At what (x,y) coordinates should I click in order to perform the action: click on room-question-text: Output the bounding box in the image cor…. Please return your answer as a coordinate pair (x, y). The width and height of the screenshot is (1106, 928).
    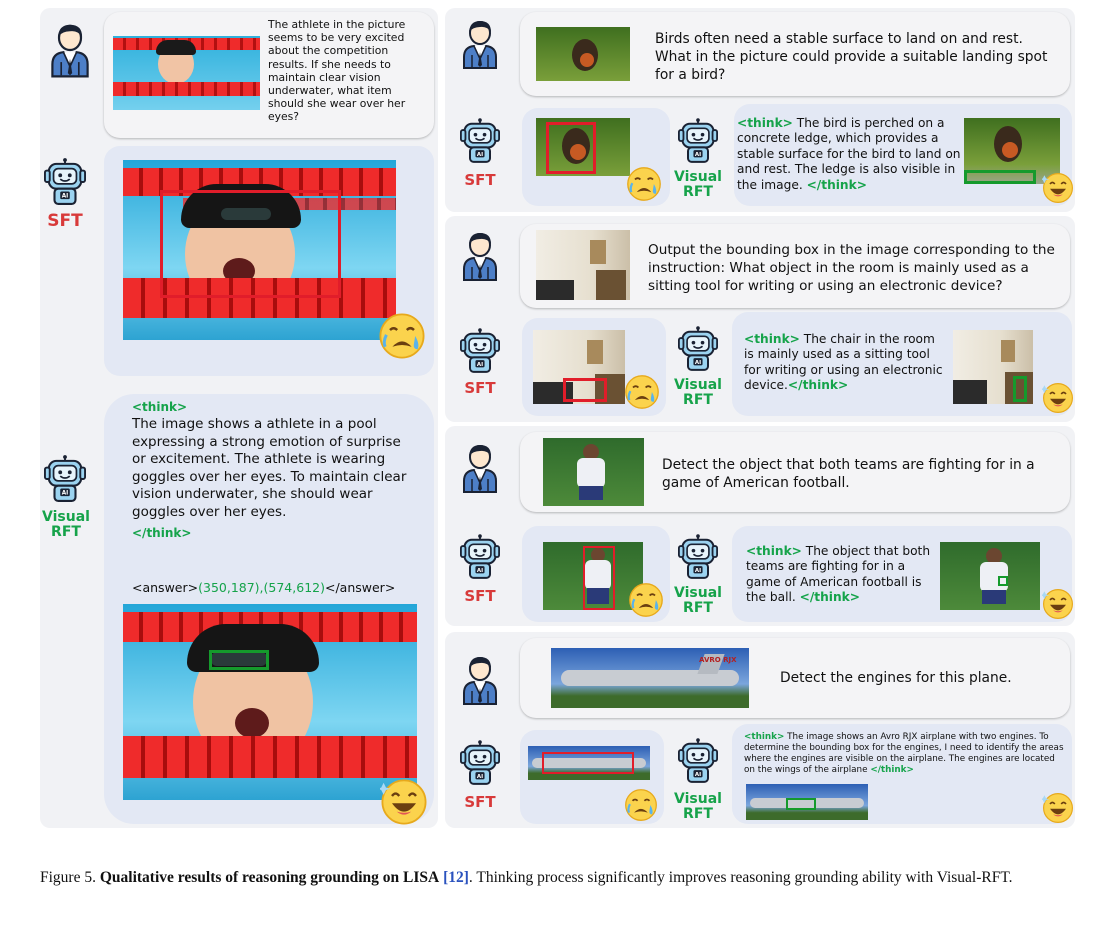
    Looking at the image, I should click on (851, 268).